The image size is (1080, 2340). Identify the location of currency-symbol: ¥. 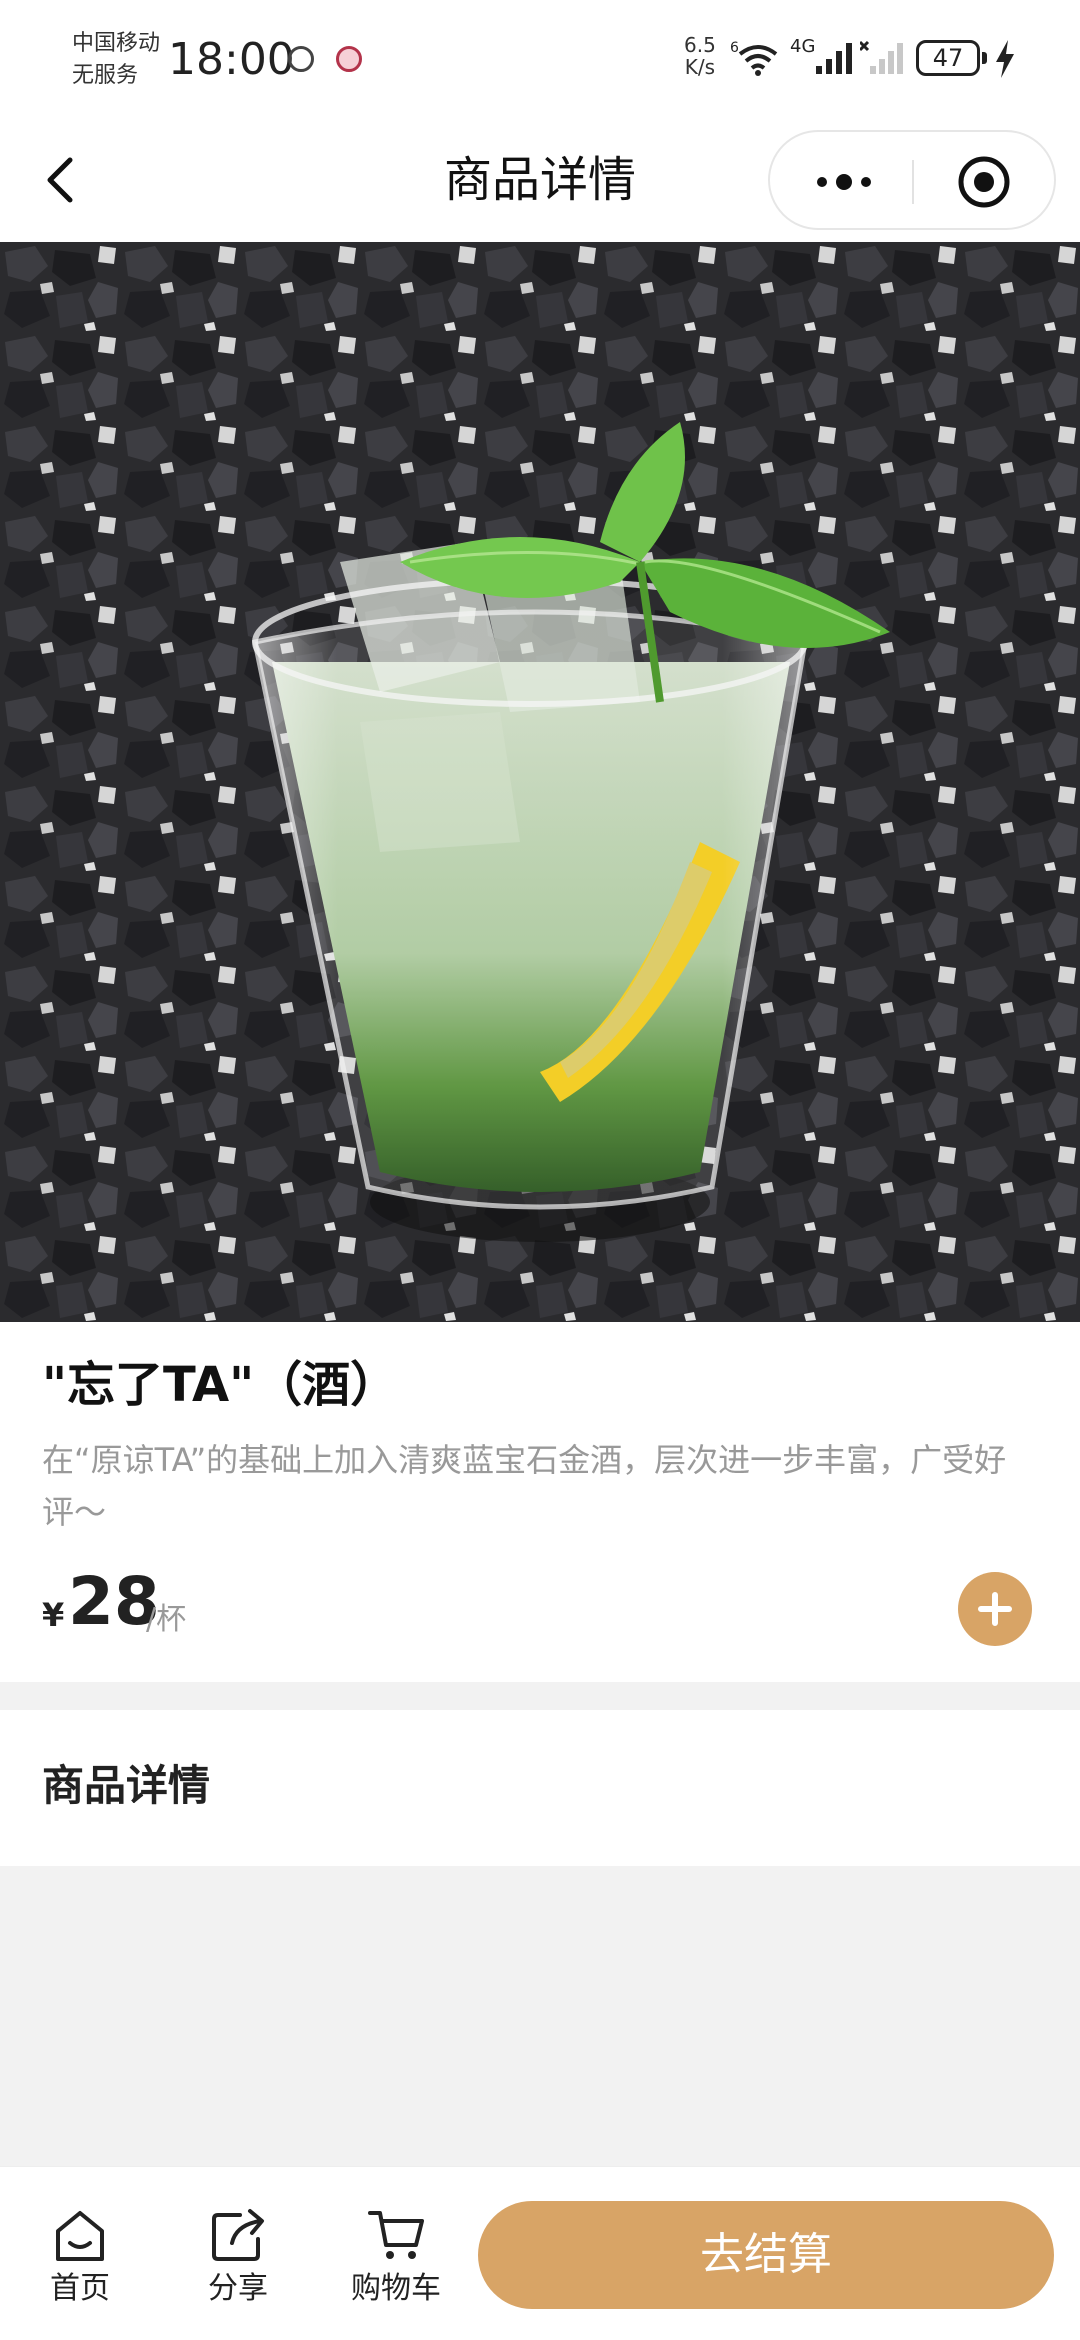
(53, 1615).